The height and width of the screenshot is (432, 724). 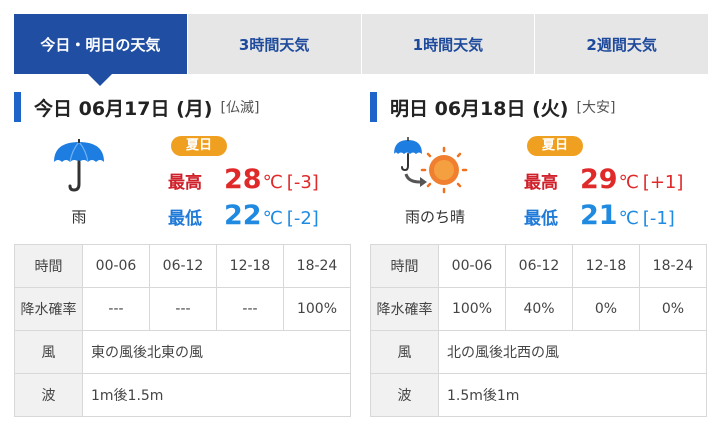 What do you see at coordinates (658, 218) in the screenshot?
I see `low-diff: [-1]` at bounding box center [658, 218].